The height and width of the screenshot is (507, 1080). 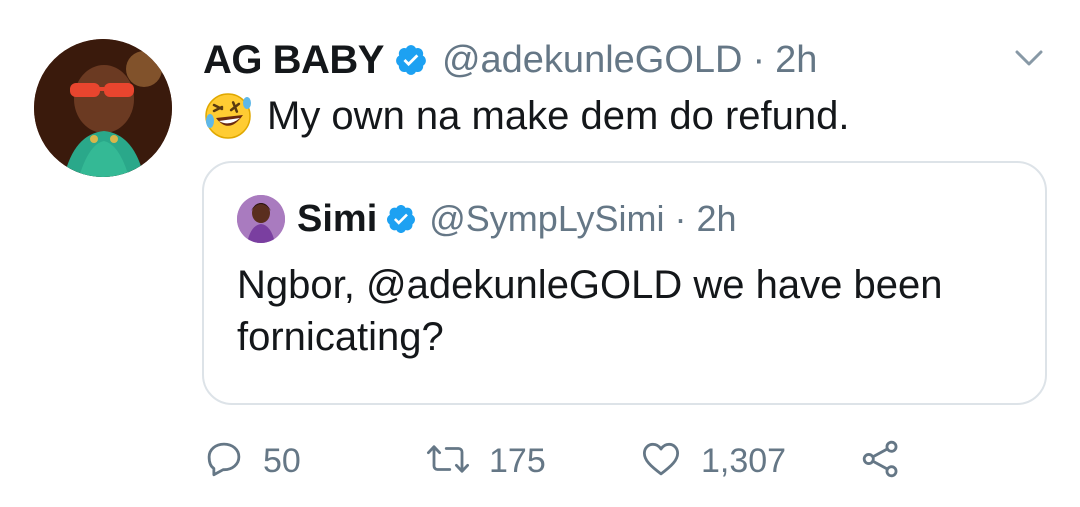 What do you see at coordinates (744, 460) in the screenshot?
I see `like-count: 1,307` at bounding box center [744, 460].